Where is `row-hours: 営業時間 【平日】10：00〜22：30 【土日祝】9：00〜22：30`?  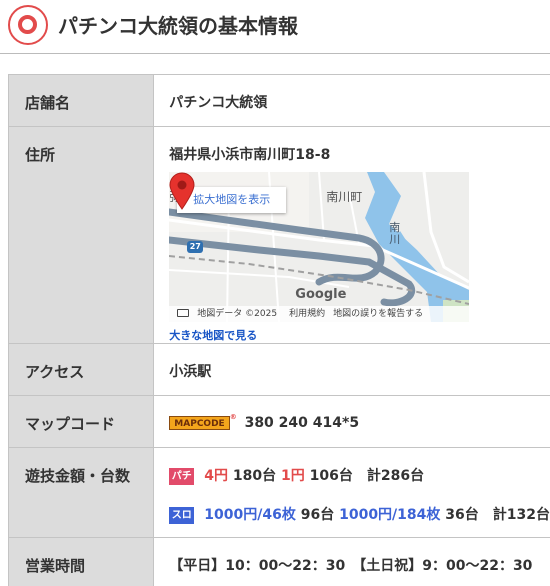 row-hours: 営業時間 【平日】10：00〜22：30 【土日祝】9：00〜22：30 is located at coordinates (278, 561).